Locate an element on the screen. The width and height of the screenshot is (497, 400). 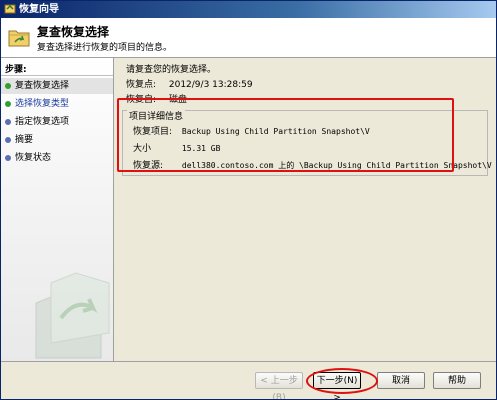
page-title: 复查恢复选择 is located at coordinates (73, 32).